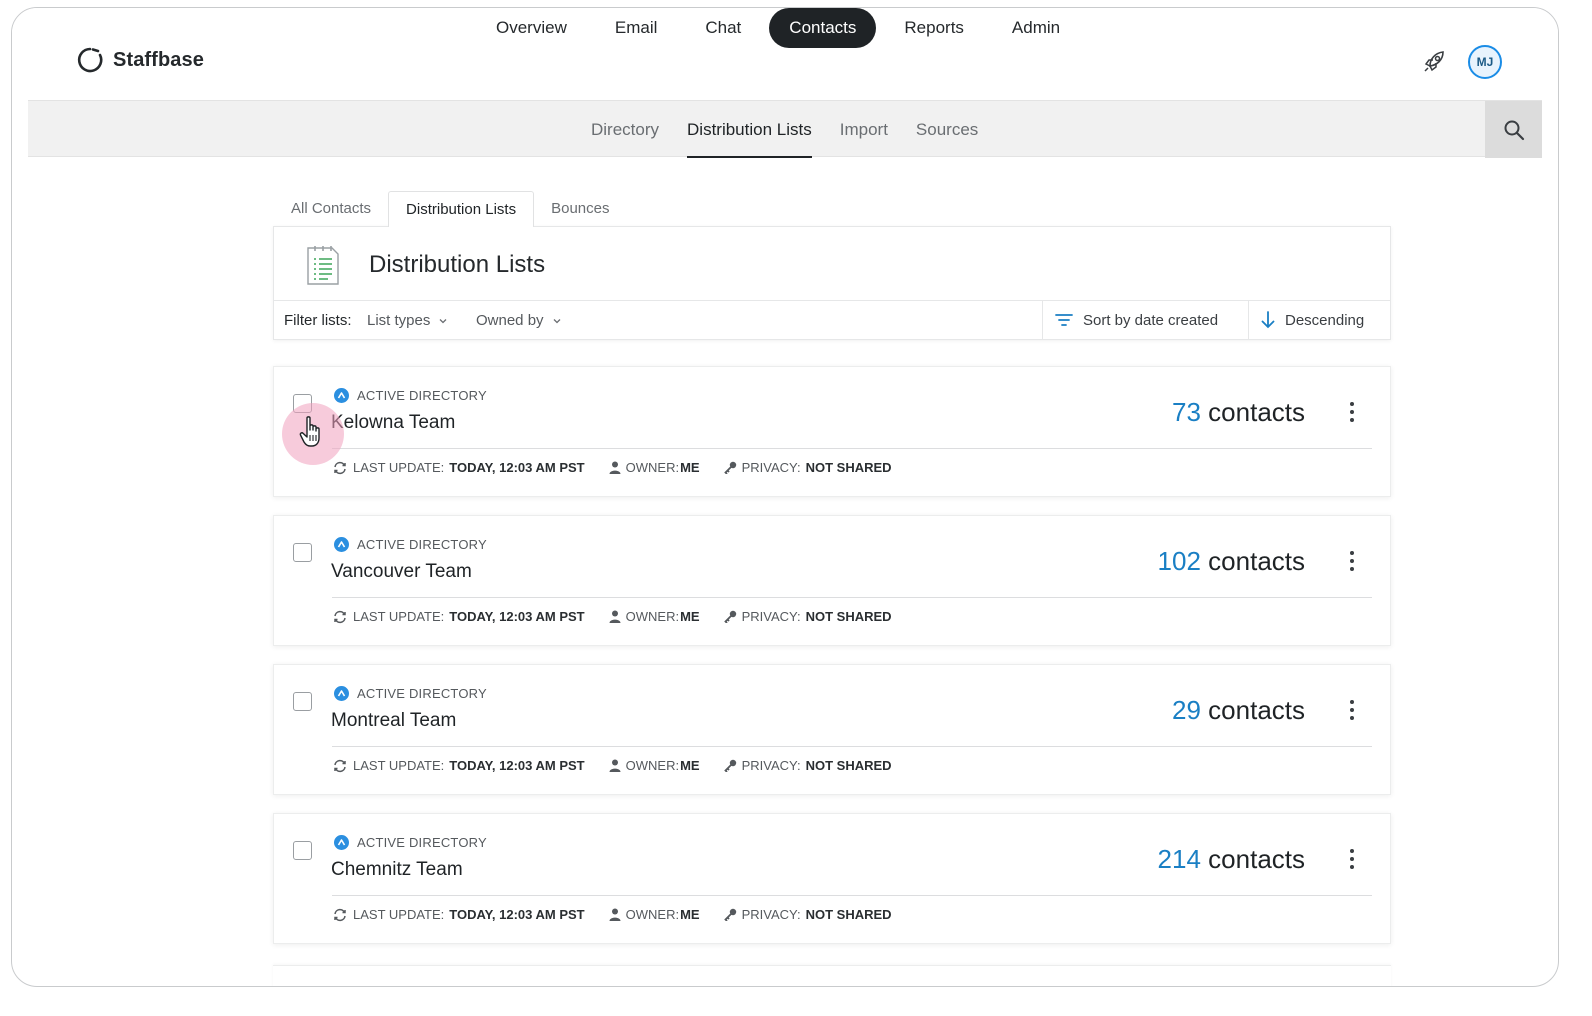 This screenshot has height=1016, width=1592. I want to click on rocket-icon, so click(1434, 62).